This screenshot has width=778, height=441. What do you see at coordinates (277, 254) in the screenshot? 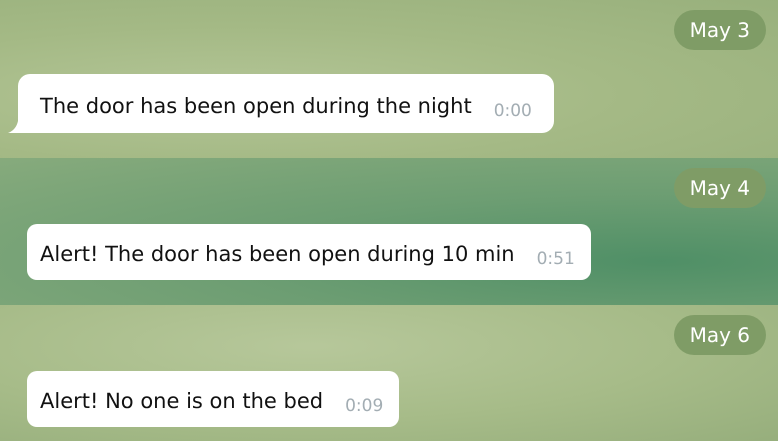
I see `message-text: Alert! The door has been open during 10 min` at bounding box center [277, 254].